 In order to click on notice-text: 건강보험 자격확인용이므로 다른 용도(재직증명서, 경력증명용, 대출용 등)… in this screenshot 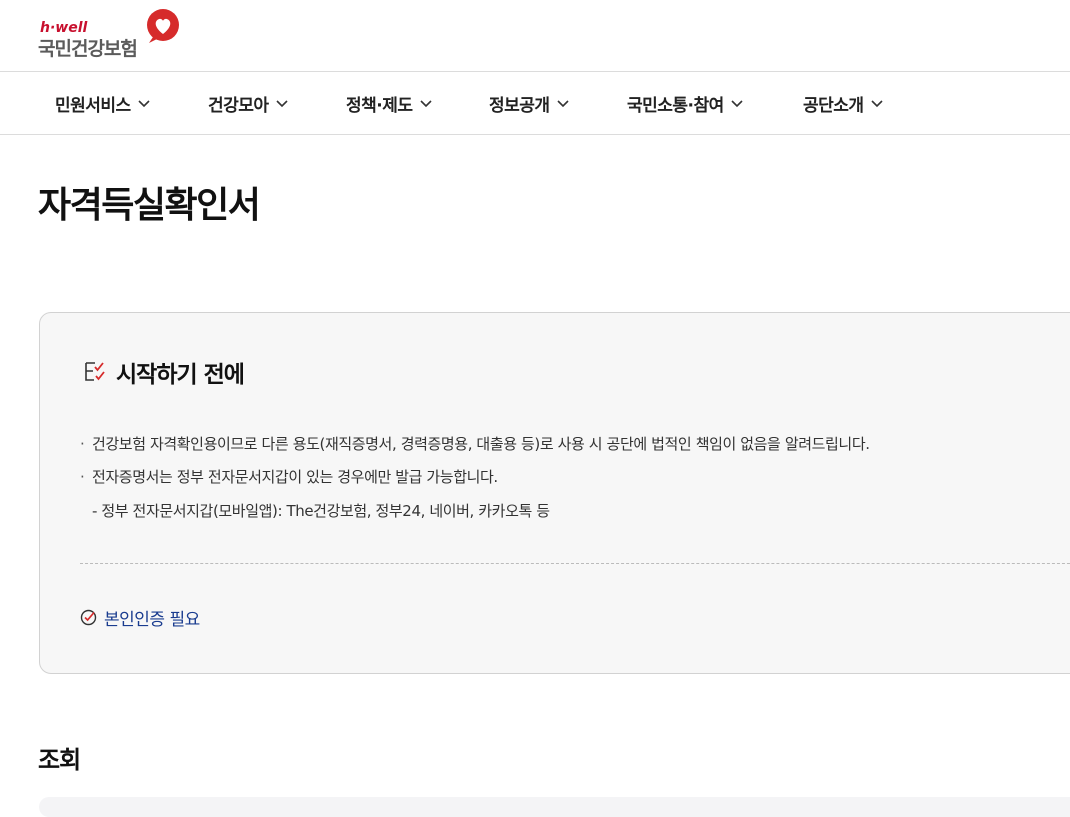, I will do `click(481, 444)`.